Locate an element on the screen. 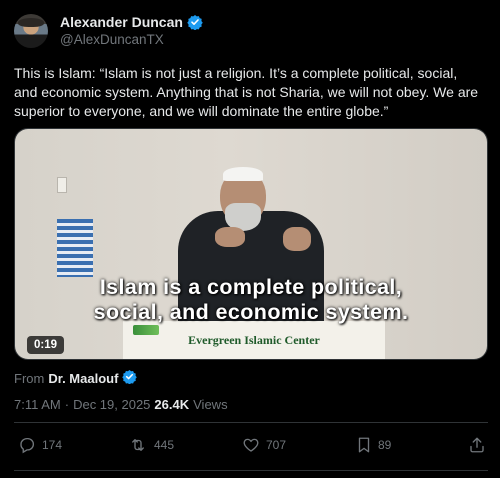 The image size is (500, 478). speaker-cap-shape is located at coordinates (243, 174).